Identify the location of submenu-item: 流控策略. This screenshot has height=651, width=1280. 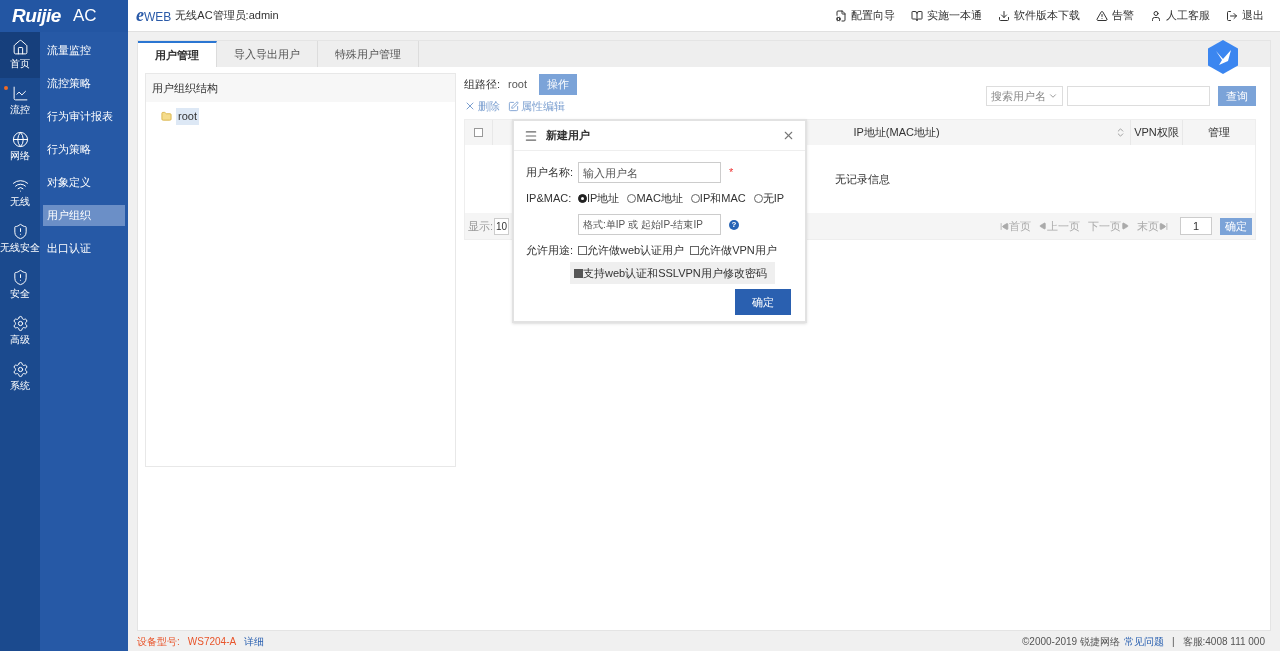
(84, 83).